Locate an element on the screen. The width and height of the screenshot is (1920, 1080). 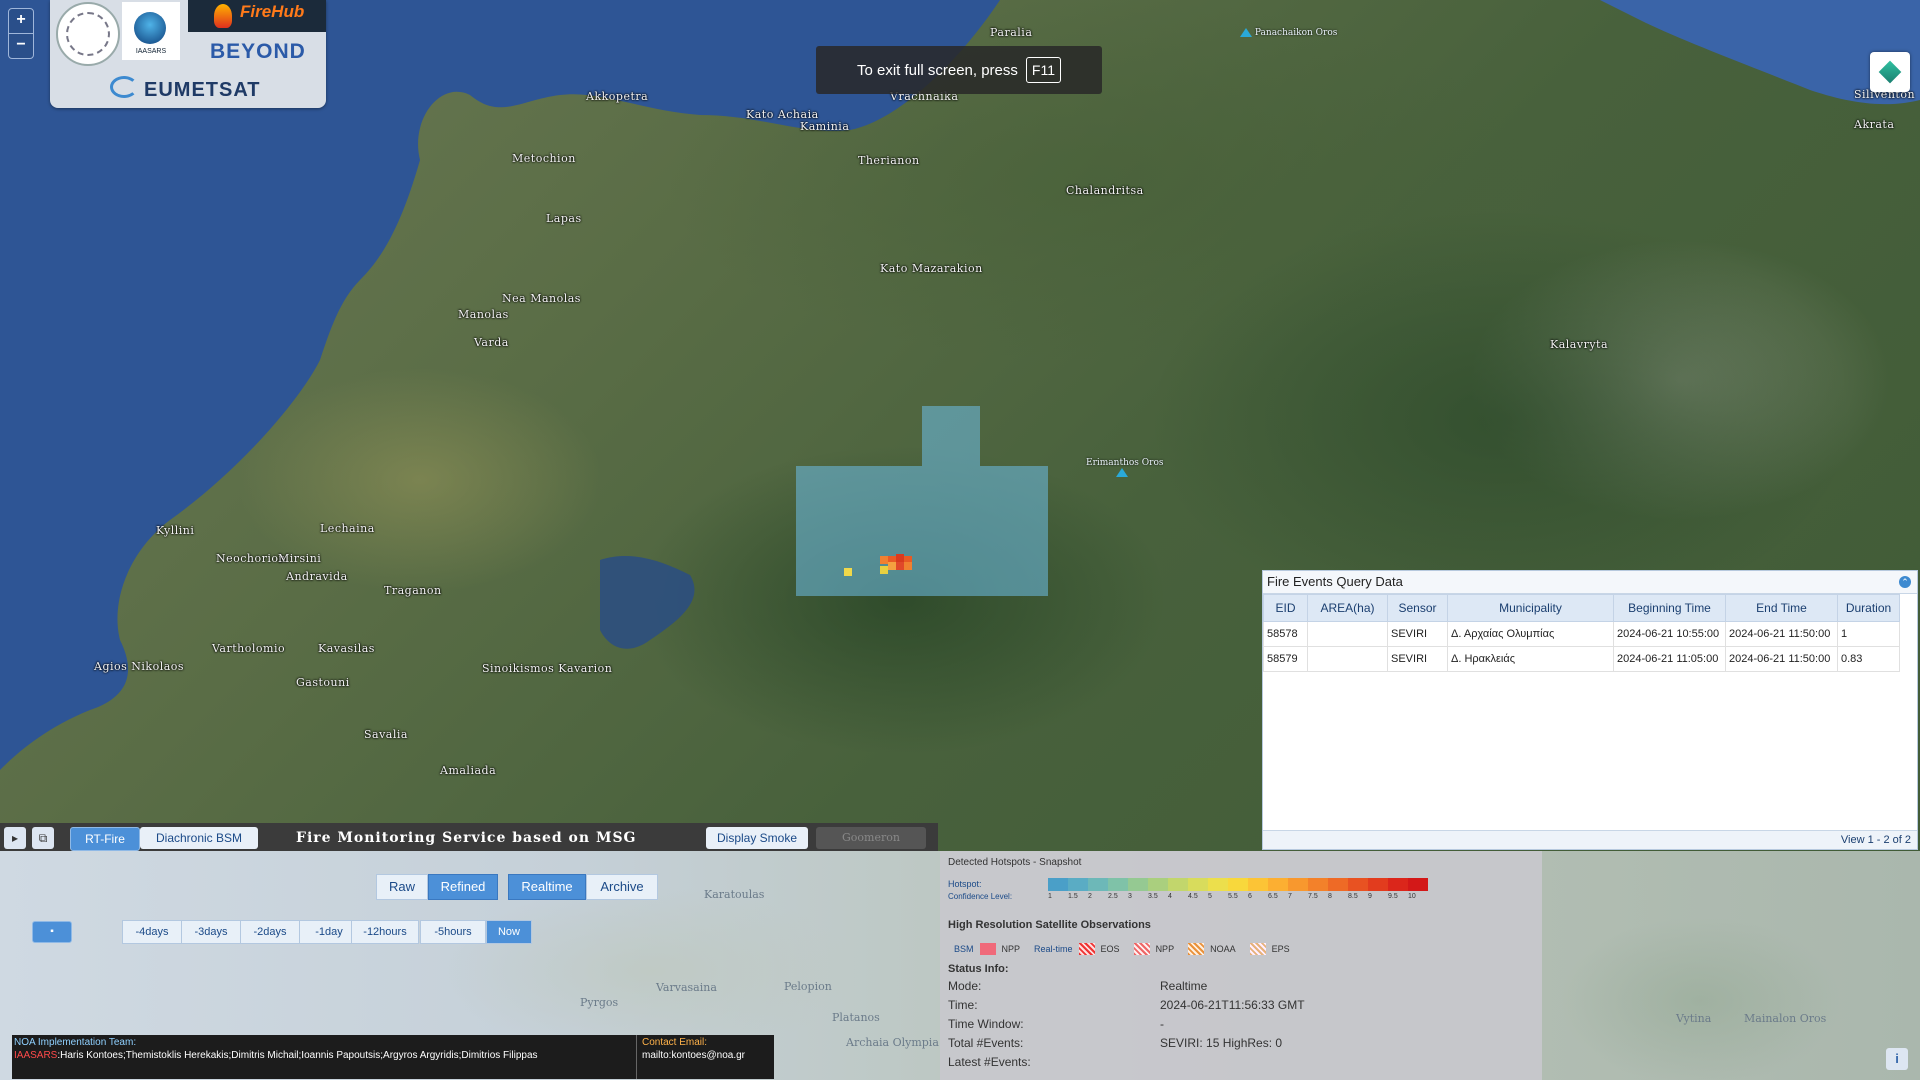
time-step-button: -12hours is located at coordinates (385, 932).